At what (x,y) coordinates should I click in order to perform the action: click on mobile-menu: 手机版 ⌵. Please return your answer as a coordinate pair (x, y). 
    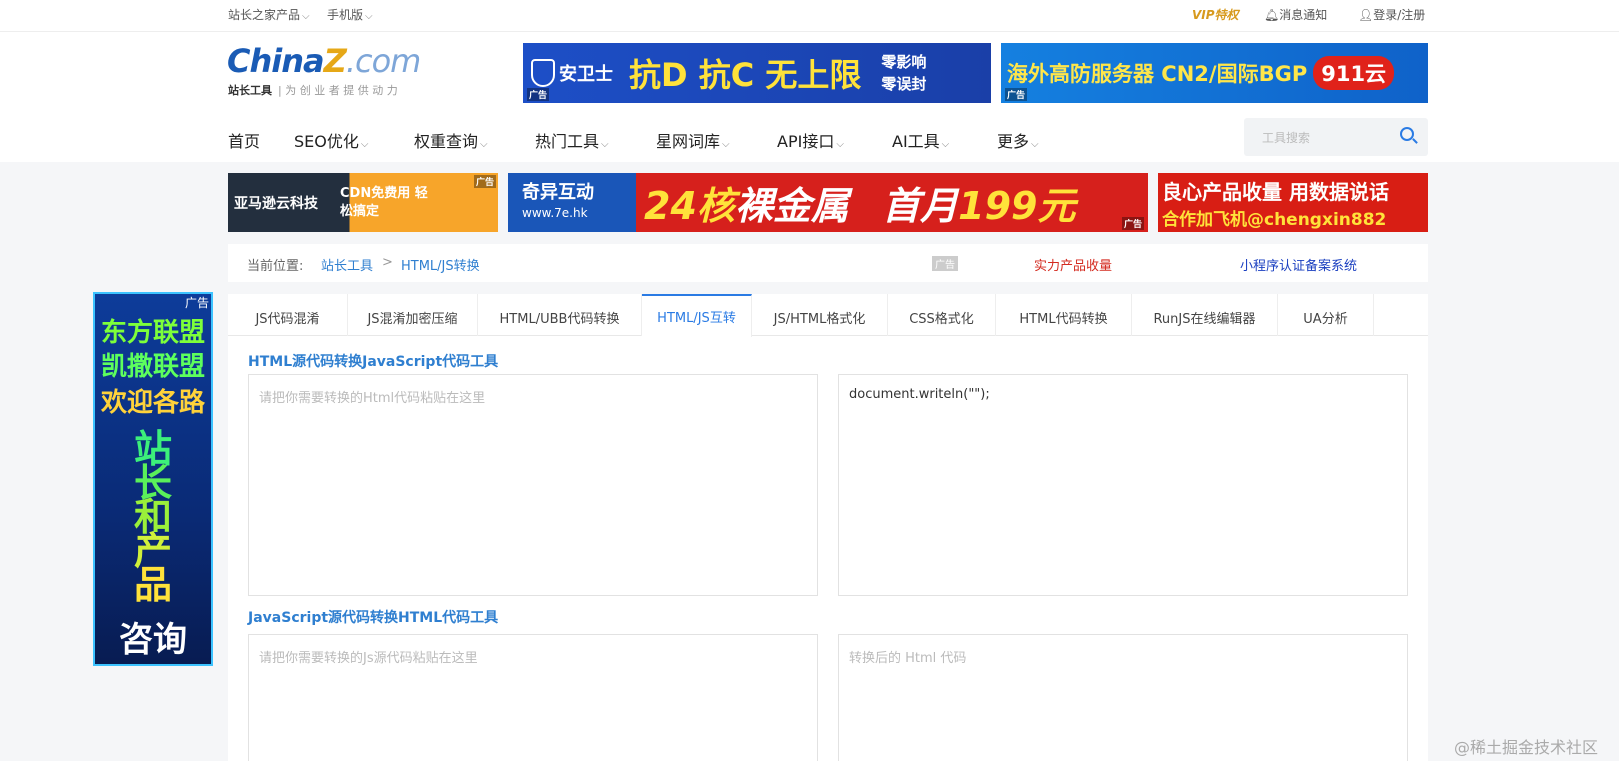
    Looking at the image, I should click on (350, 14).